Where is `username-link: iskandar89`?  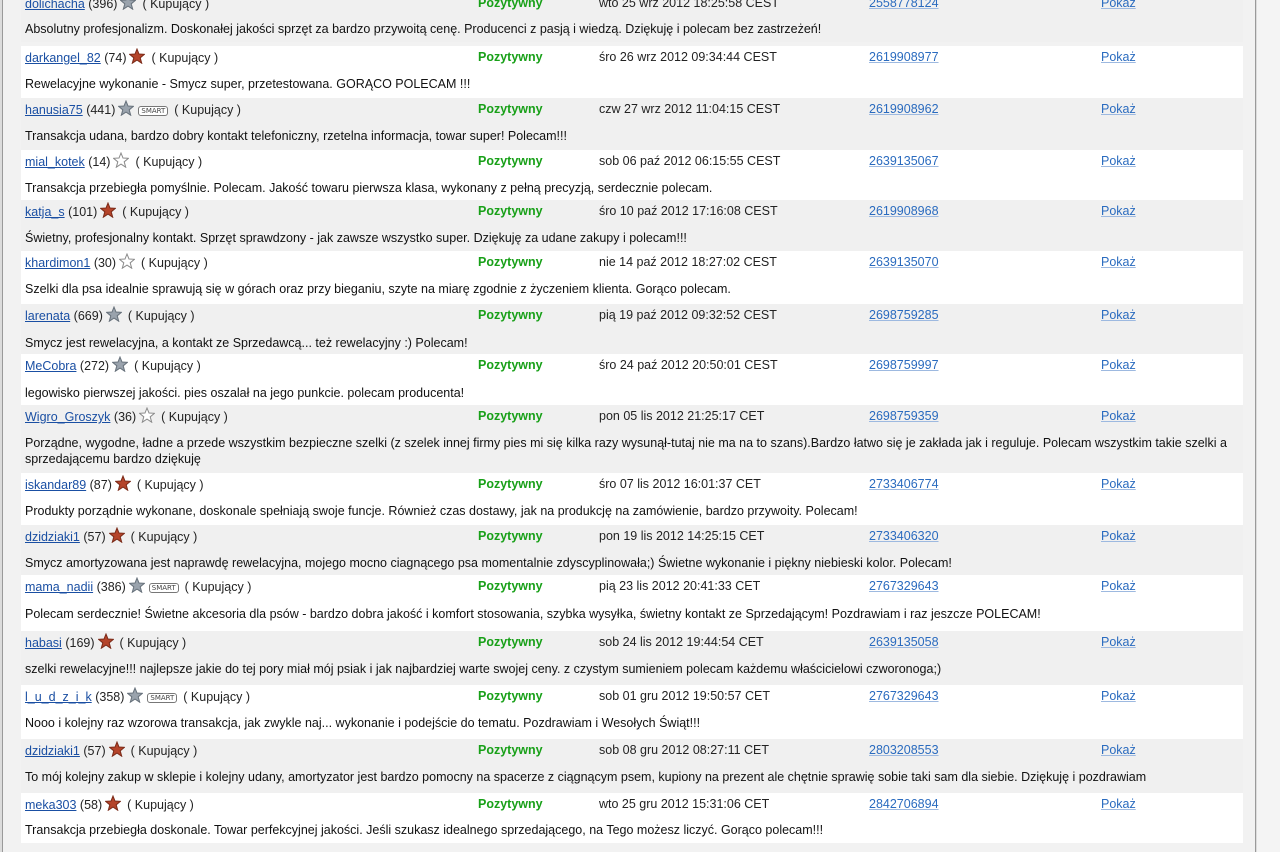 username-link: iskandar89 is located at coordinates (55, 485).